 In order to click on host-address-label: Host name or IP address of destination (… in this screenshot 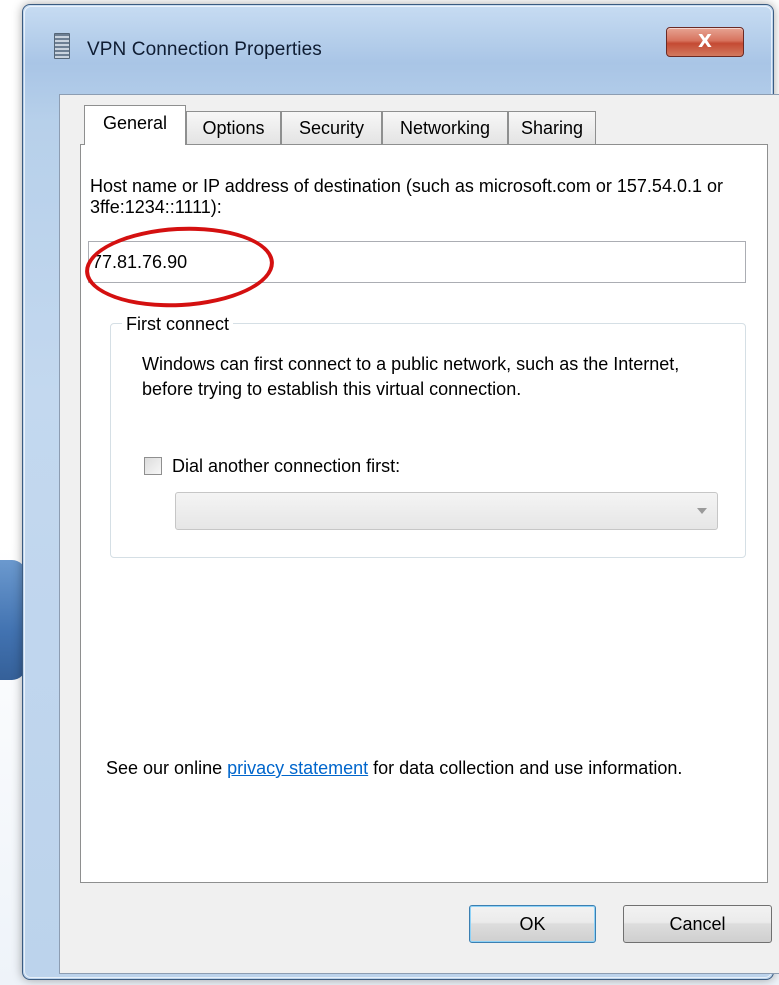, I will do `click(406, 196)`.